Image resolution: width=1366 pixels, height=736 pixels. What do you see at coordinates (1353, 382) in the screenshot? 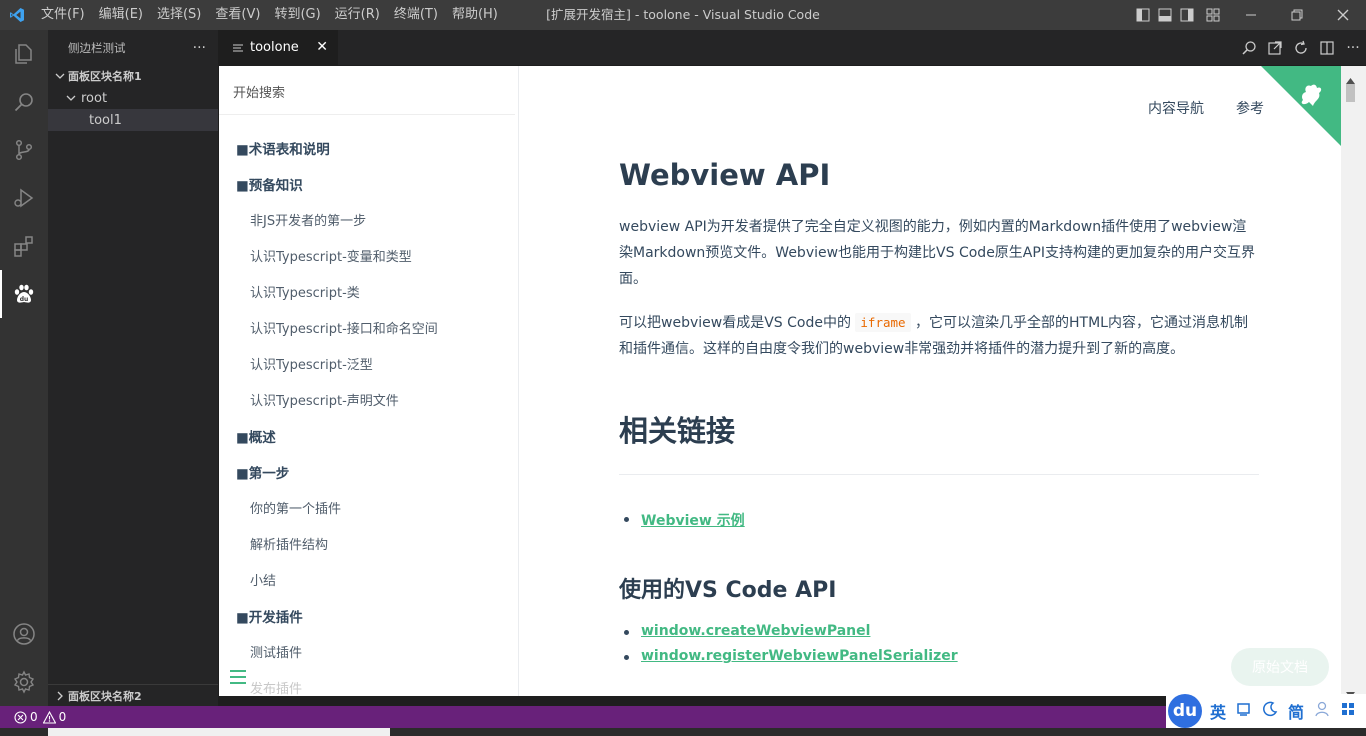
I see `vertical-scrollbar` at bounding box center [1353, 382].